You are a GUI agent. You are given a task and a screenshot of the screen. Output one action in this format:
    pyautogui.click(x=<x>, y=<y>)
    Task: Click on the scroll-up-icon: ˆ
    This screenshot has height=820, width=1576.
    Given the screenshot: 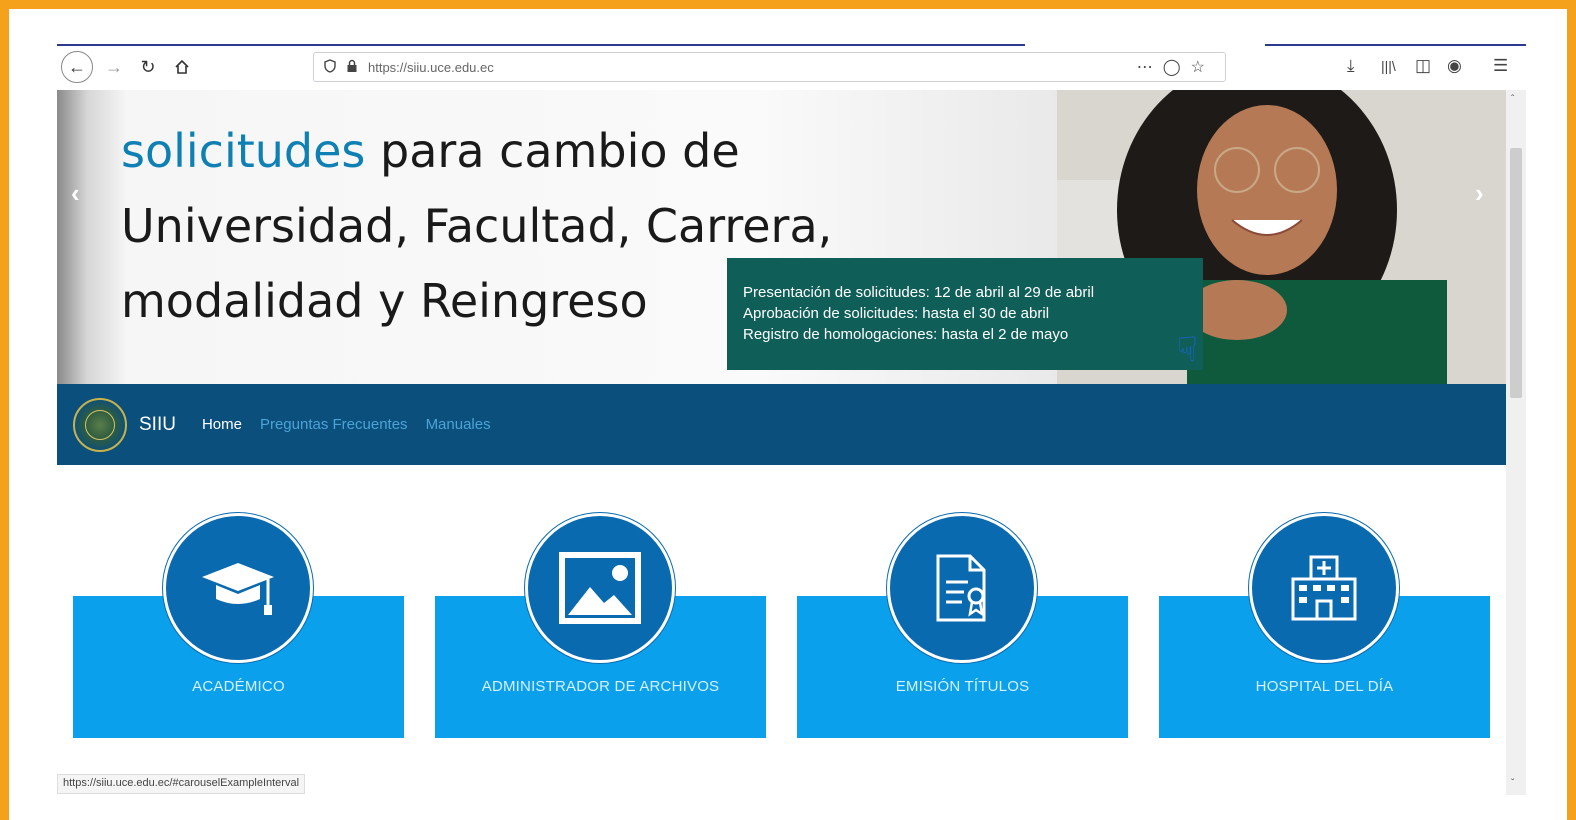 What is the action you would take?
    pyautogui.click(x=1512, y=99)
    